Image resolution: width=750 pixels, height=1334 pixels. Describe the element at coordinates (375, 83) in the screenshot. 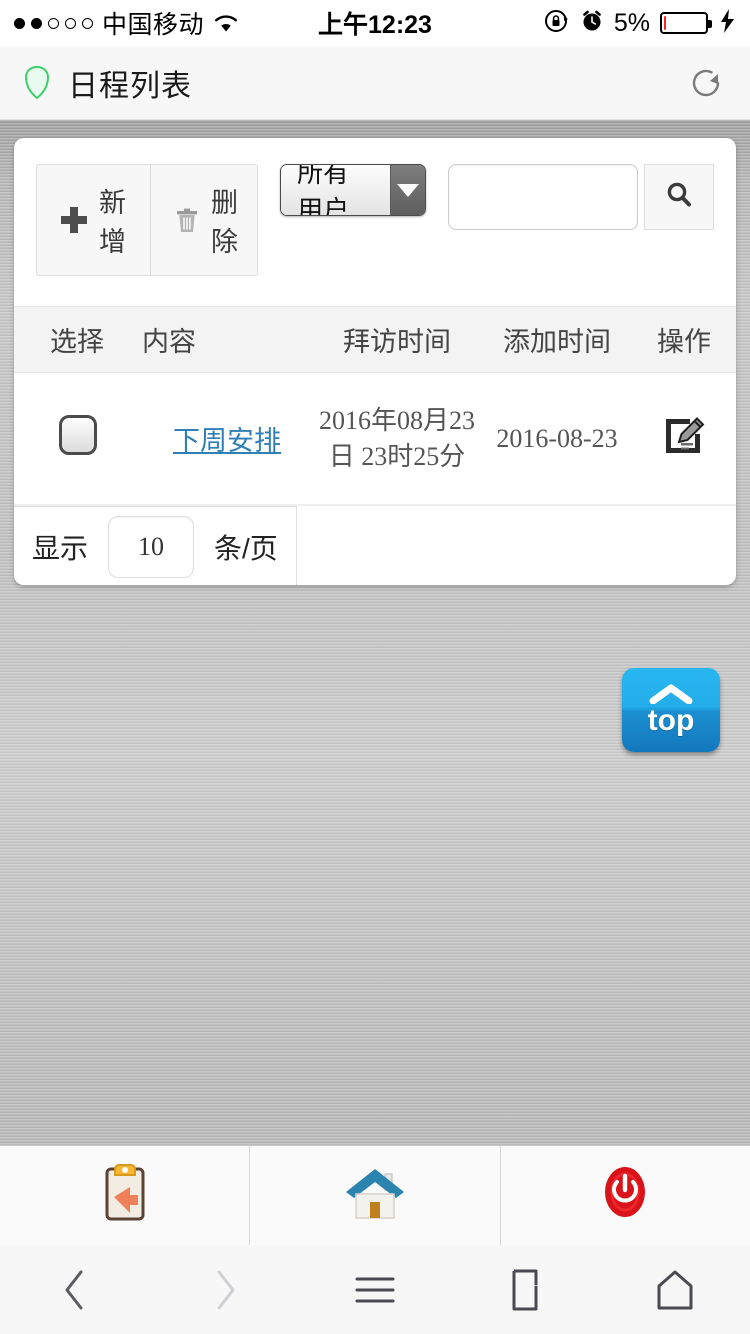

I see `browser-header: 日程列表` at that location.